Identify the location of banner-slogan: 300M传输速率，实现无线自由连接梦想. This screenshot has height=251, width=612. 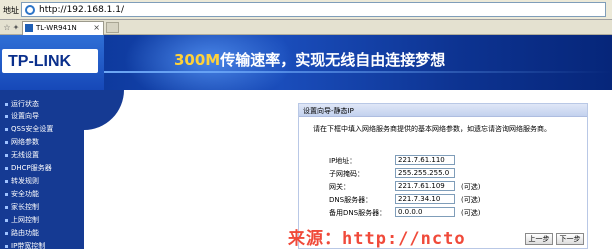
(309, 59).